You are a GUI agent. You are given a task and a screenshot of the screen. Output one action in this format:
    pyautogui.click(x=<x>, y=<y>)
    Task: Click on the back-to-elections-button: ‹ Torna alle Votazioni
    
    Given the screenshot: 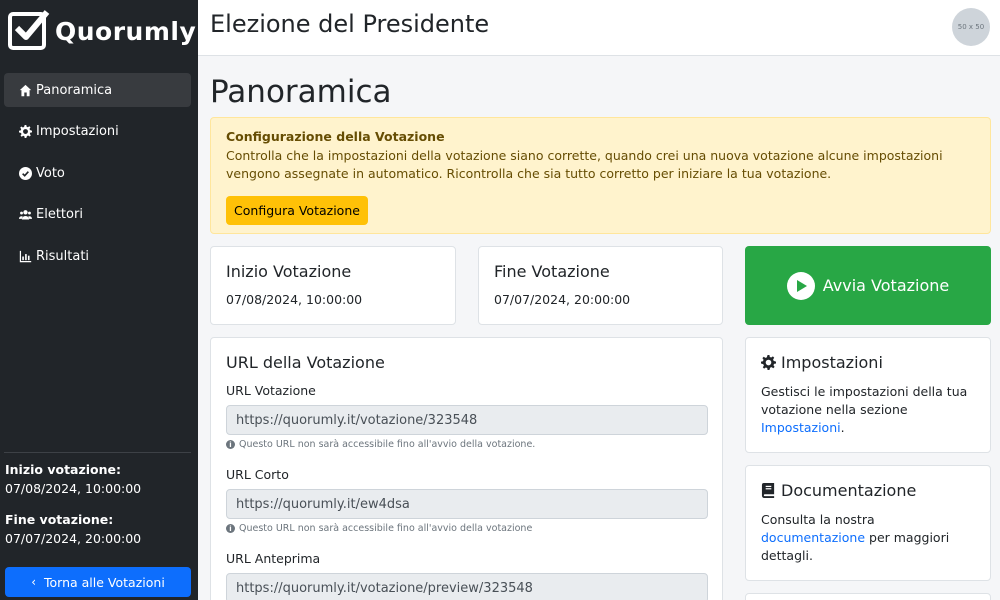 What is the action you would take?
    pyautogui.click(x=98, y=582)
    